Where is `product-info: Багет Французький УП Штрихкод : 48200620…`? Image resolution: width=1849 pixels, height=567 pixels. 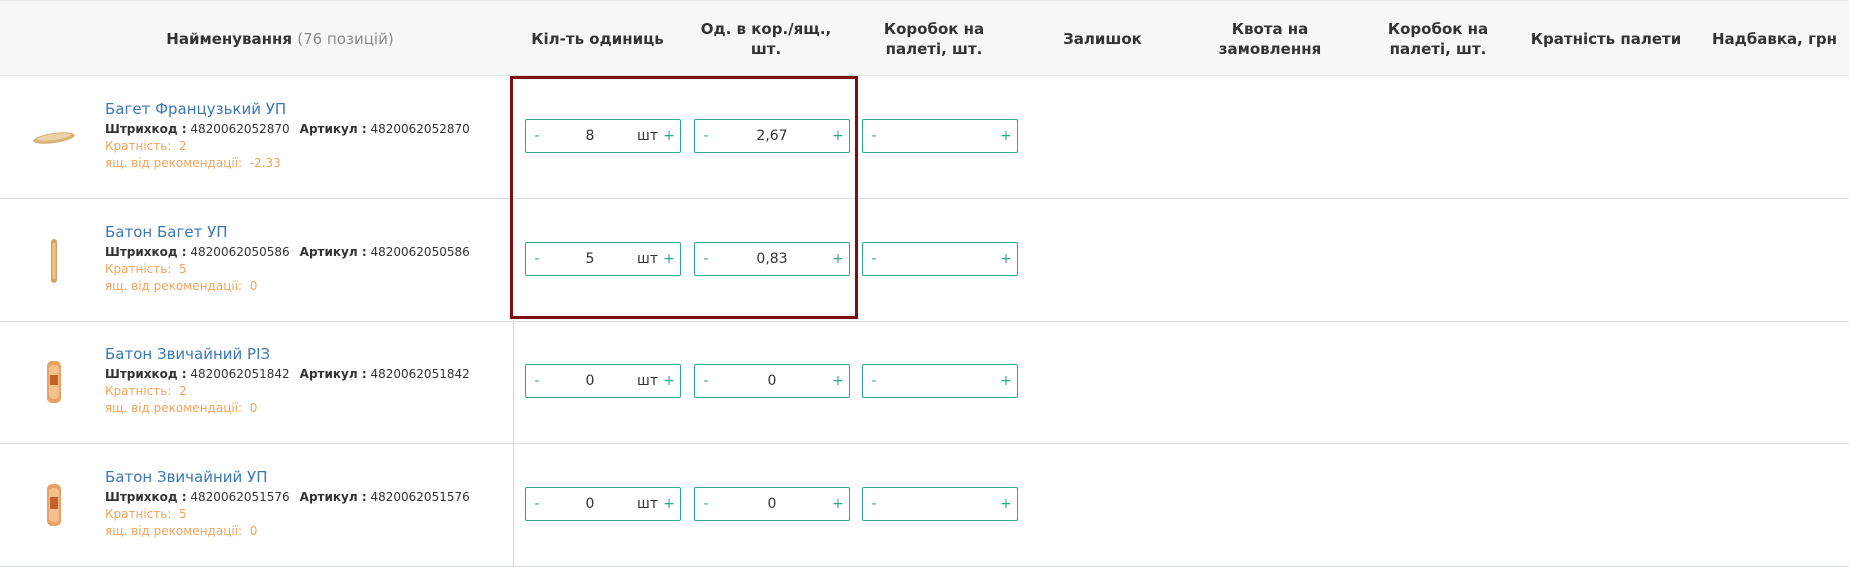 product-info: Багет Французький УП Штрихкод : 48200620… is located at coordinates (305, 136).